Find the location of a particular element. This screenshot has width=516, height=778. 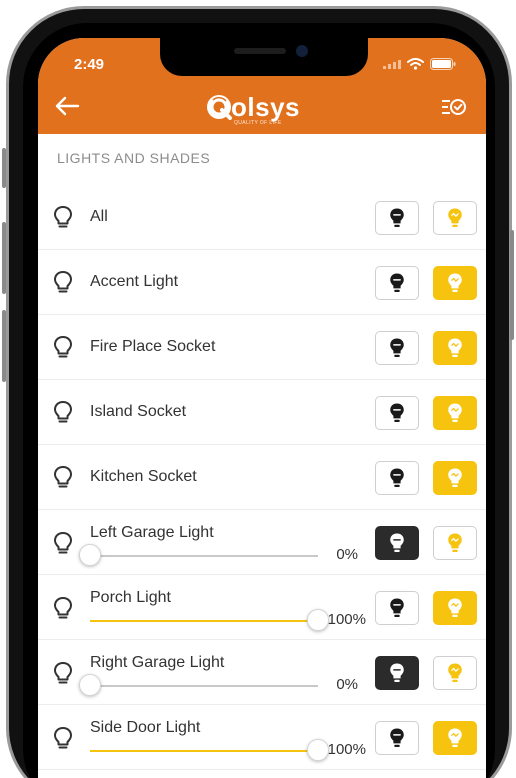

light-row: All is located at coordinates (262, 217).